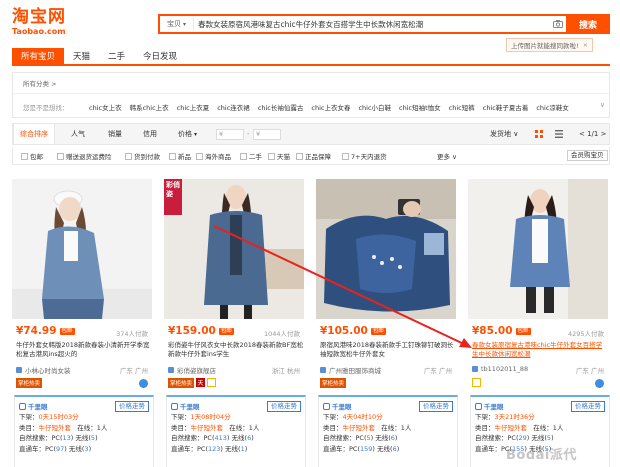 The width and height of the screenshot is (620, 467). I want to click on shop-link: tb1102011_88, so click(500, 369).